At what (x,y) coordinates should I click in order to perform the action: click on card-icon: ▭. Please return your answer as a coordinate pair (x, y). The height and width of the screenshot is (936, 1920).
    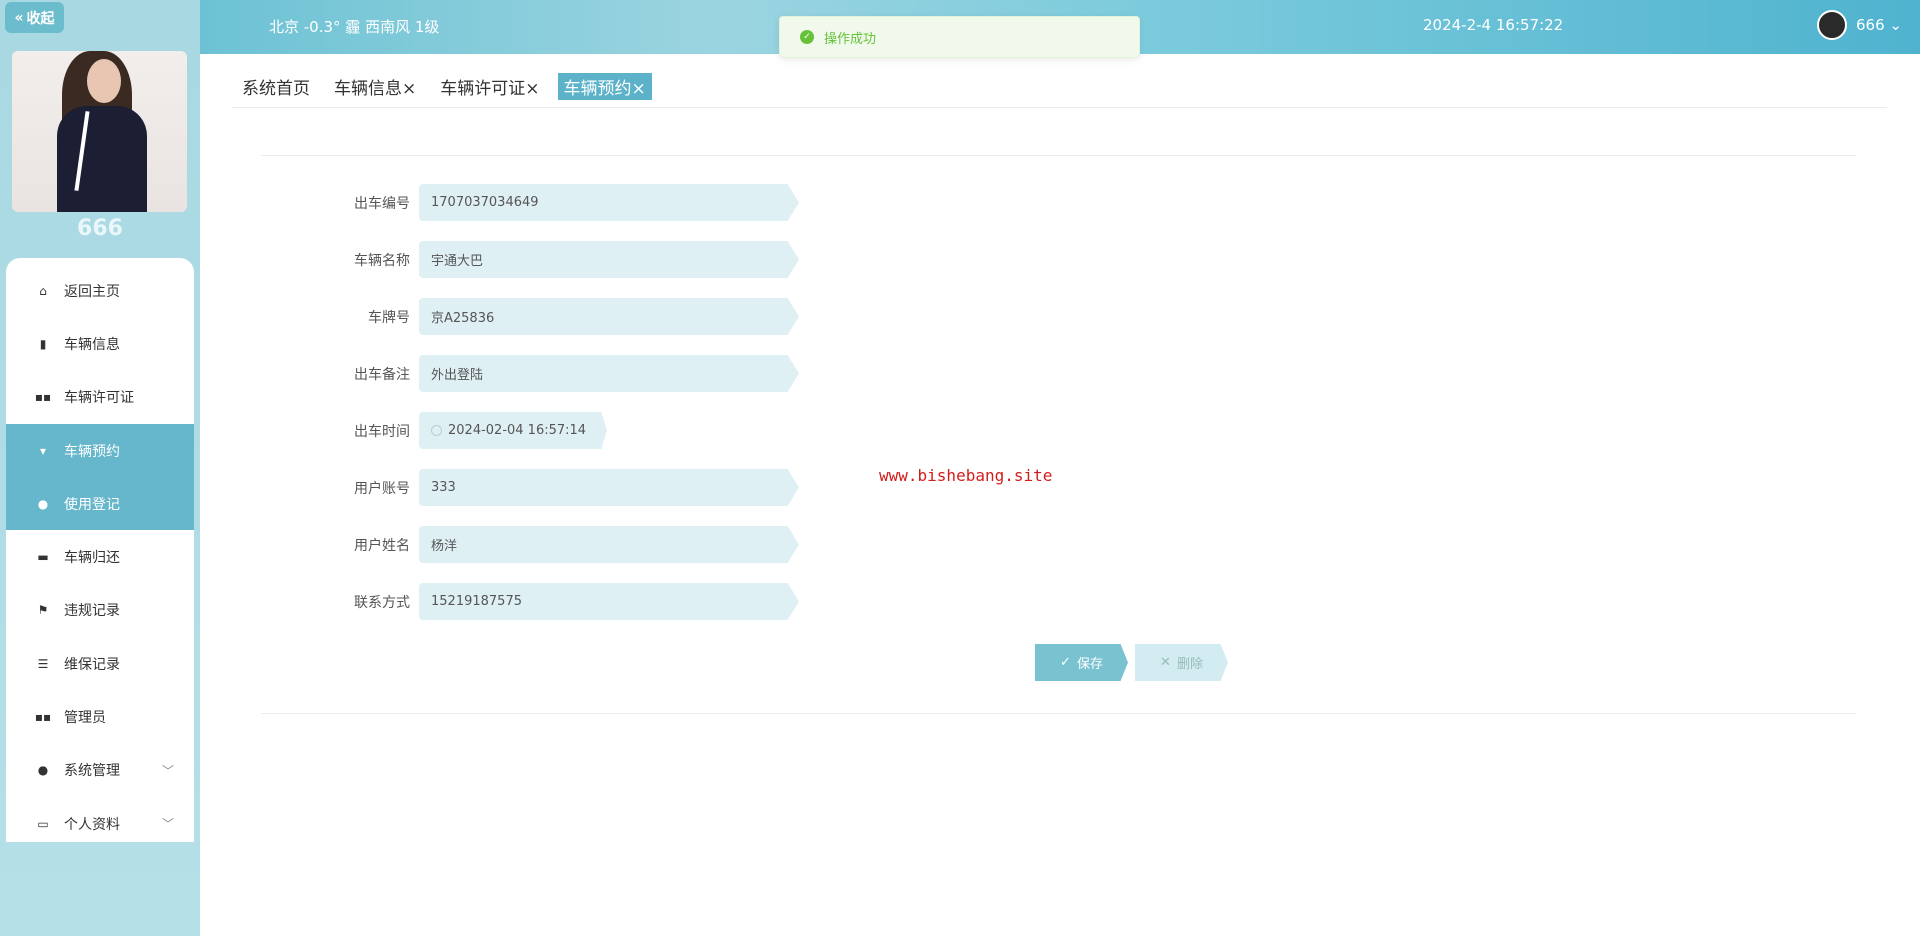
    Looking at the image, I should click on (43, 823).